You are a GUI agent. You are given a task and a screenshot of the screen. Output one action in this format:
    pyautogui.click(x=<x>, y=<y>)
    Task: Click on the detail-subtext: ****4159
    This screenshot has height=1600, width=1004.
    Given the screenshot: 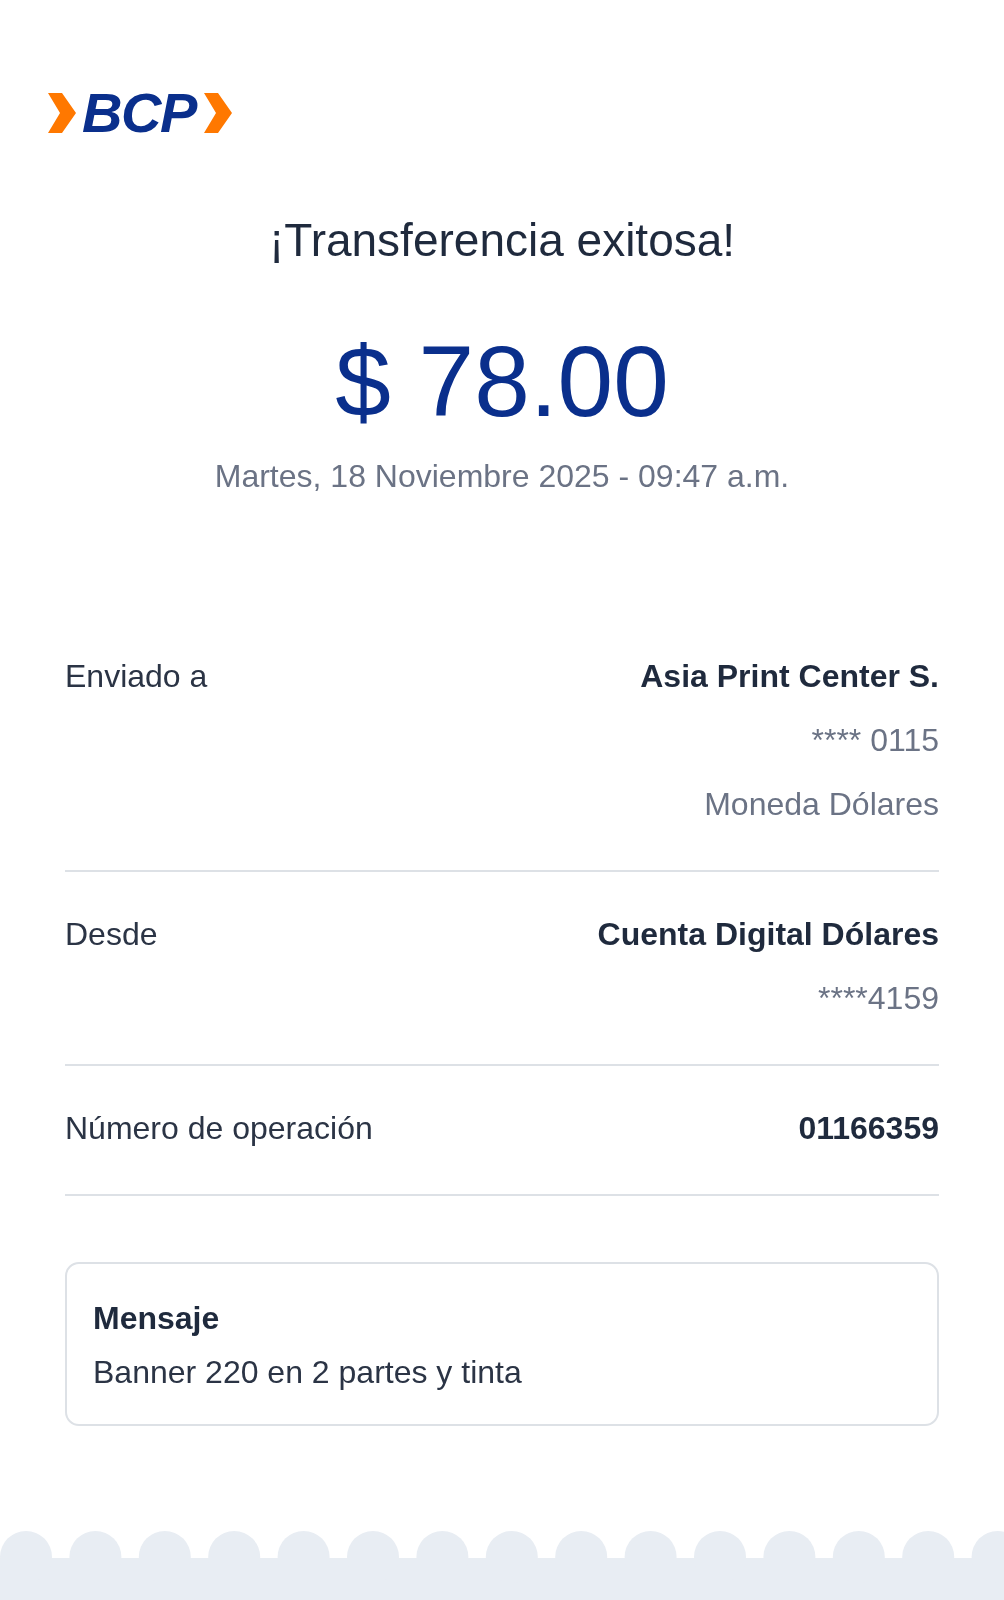 What is the action you would take?
    pyautogui.click(x=878, y=998)
    